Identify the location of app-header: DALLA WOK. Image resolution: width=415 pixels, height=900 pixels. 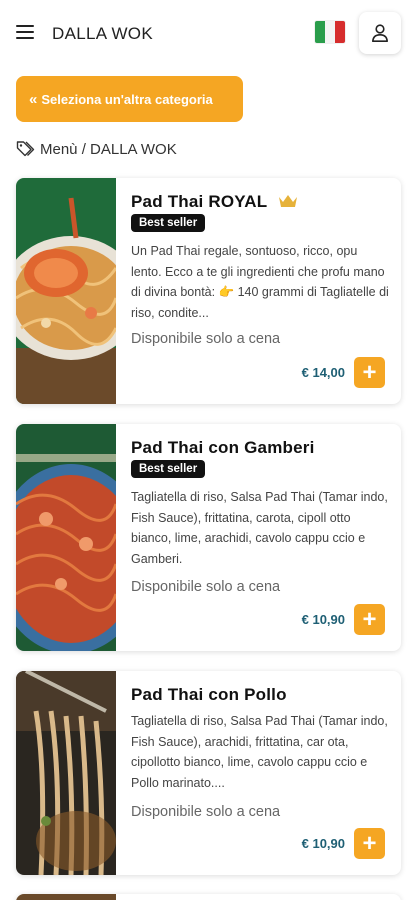
(207, 33).